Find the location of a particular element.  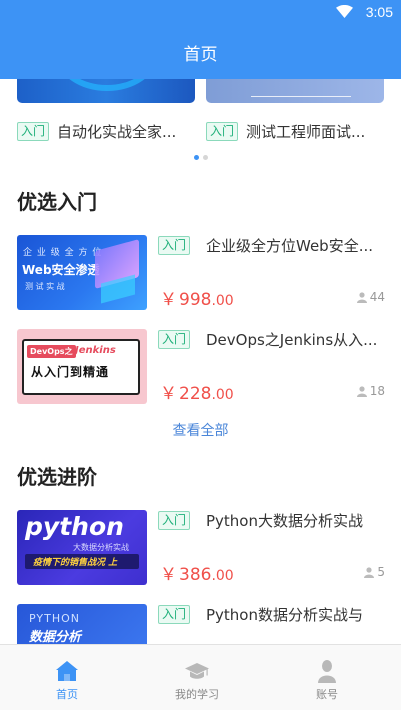

nav-item-my-learning: 我的学习 is located at coordinates (197, 677).